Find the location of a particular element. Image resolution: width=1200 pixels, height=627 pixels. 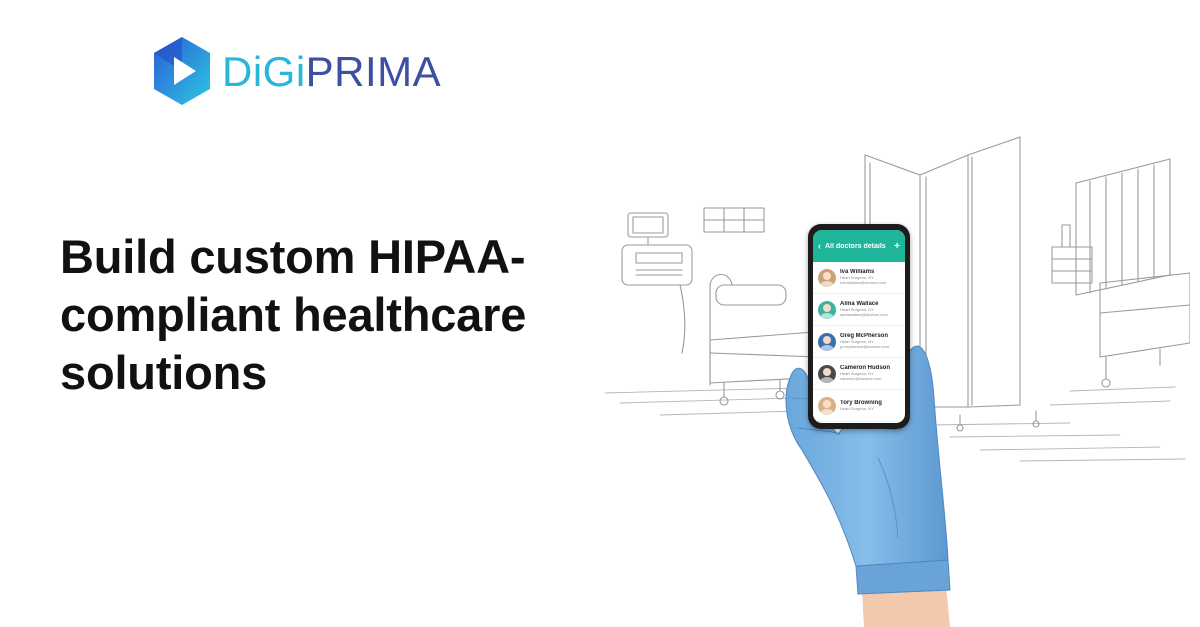

headline-line-3: solutions is located at coordinates (164, 372).